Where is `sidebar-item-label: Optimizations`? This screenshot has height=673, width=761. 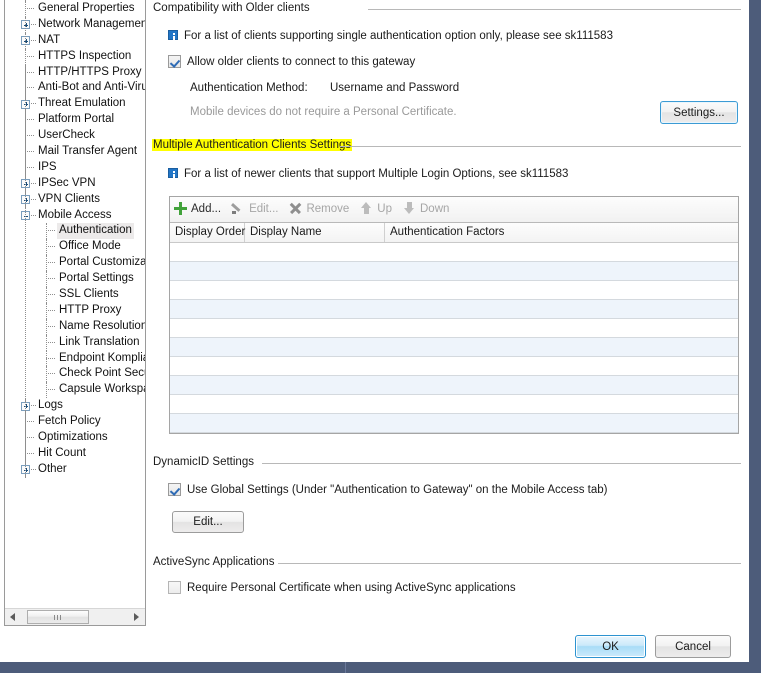 sidebar-item-label: Optimizations is located at coordinates (73, 437).